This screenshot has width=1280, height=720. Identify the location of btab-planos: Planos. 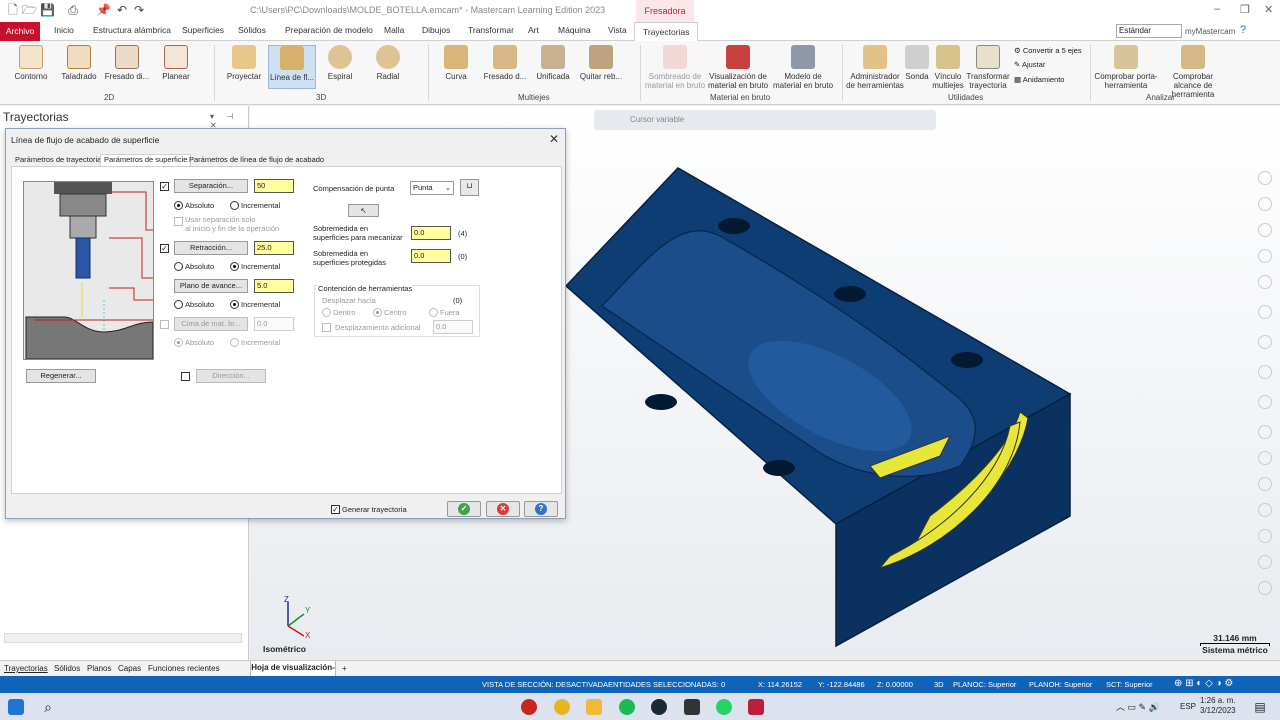
(99, 668).